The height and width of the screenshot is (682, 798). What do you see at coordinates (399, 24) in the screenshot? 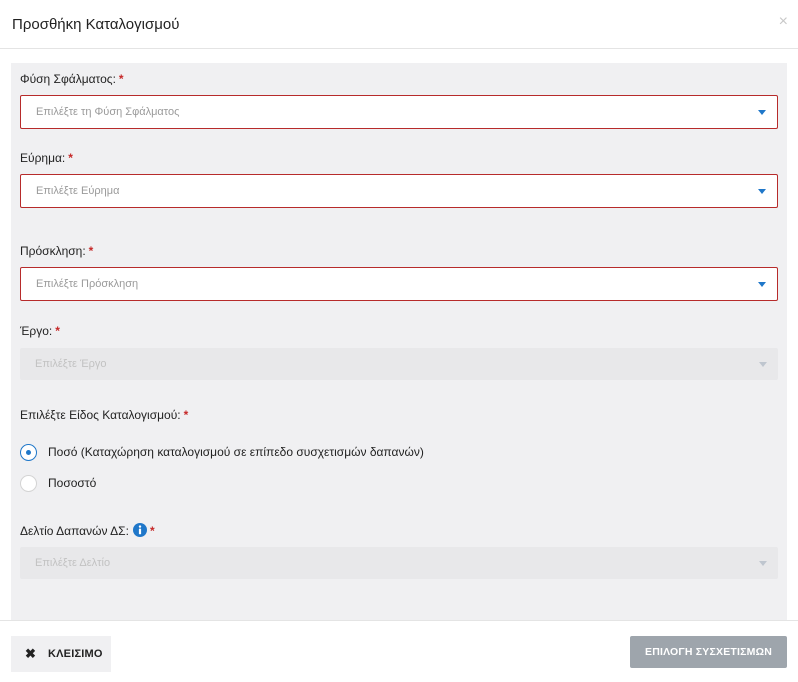
I see `dialog-header: Προσθήκη Καταλογισμού ×` at bounding box center [399, 24].